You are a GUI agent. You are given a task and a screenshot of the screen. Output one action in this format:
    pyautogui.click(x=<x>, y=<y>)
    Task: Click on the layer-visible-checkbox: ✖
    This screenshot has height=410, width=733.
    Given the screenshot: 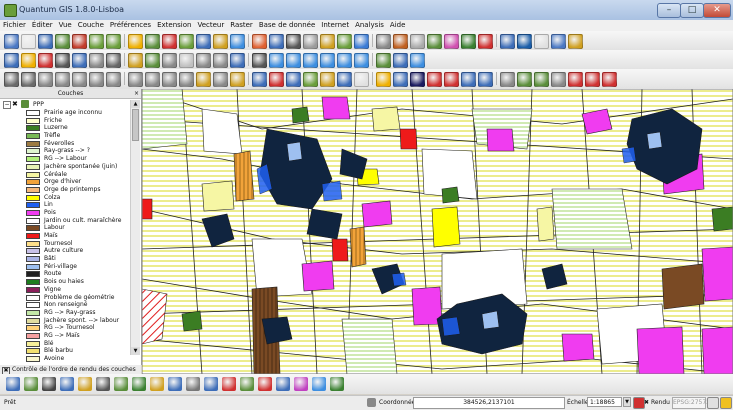 What is the action you would take?
    pyautogui.click(x=15, y=104)
    